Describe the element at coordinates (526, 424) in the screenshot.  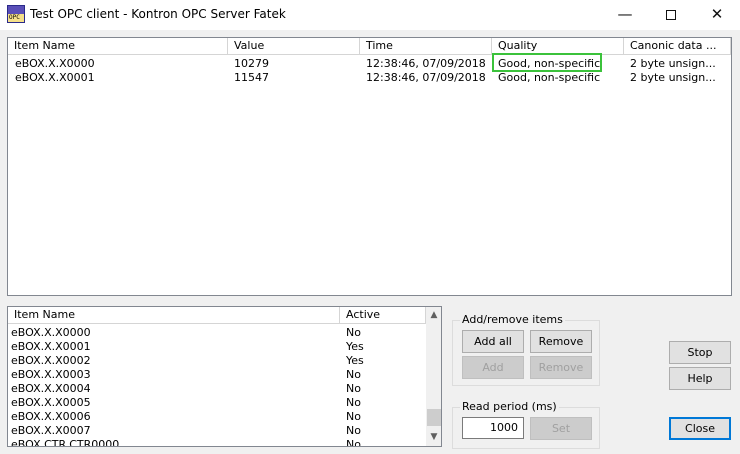
I see `read-period-group: Read period (ms) 1000 Set` at that location.